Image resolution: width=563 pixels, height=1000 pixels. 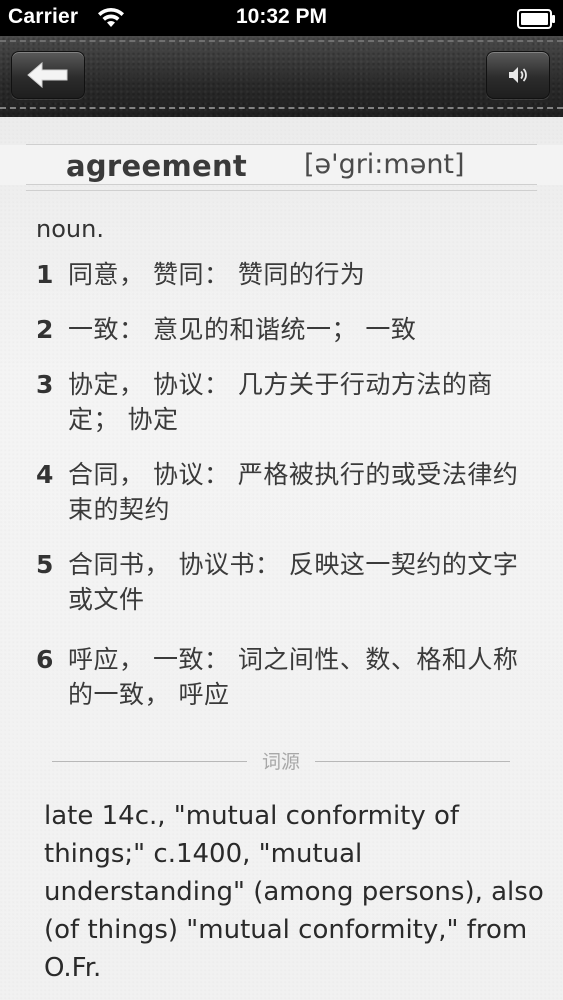 I want to click on definition-item: 6 呼应， 一致： 词之间性、数、格和人称的一致， 呼应, so click(x=281, y=677).